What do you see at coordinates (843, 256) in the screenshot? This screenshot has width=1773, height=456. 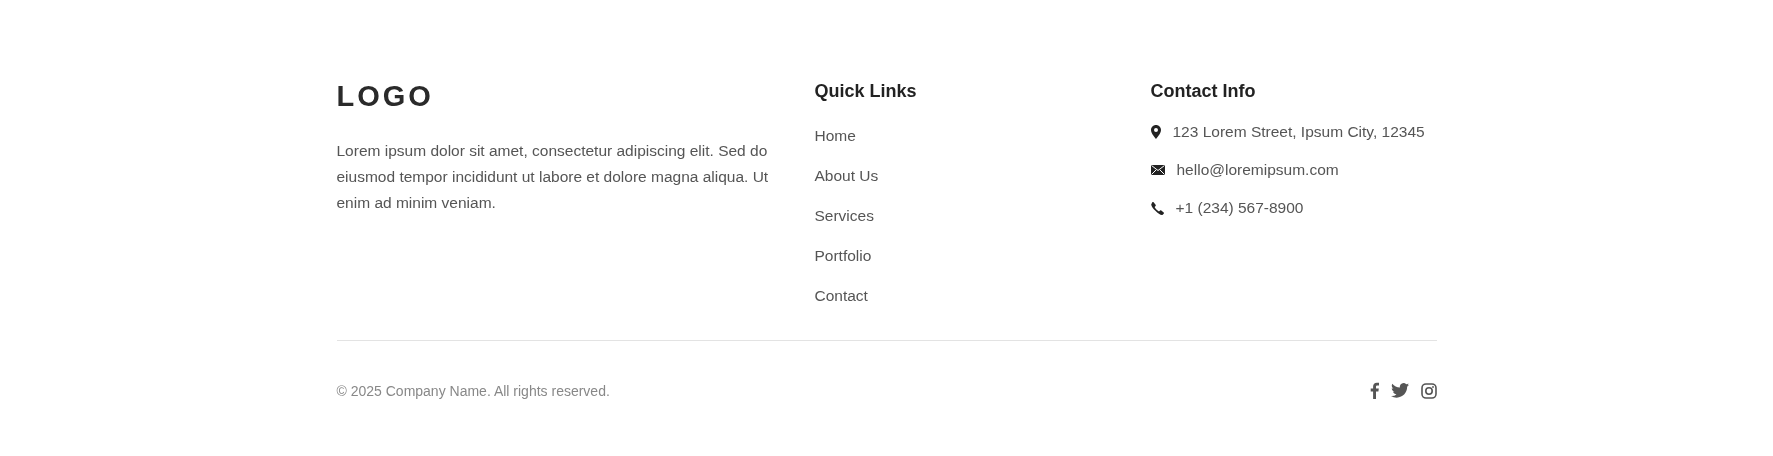 I see `footer-link: Portfolio` at bounding box center [843, 256].